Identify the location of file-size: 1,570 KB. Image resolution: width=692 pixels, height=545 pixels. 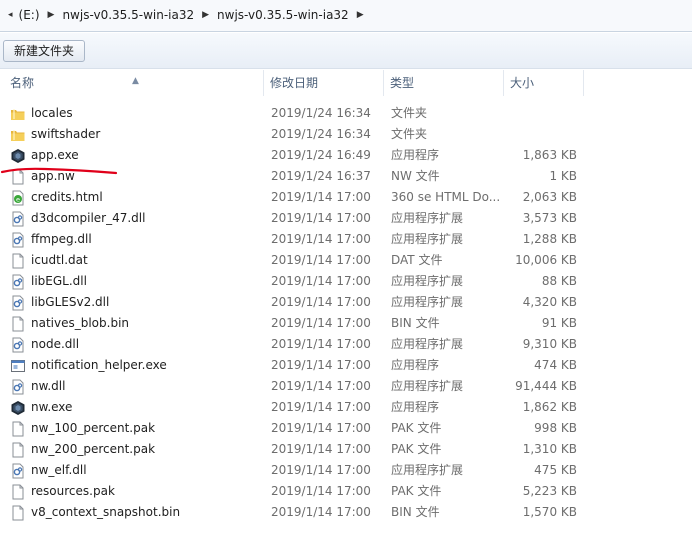
(549, 512).